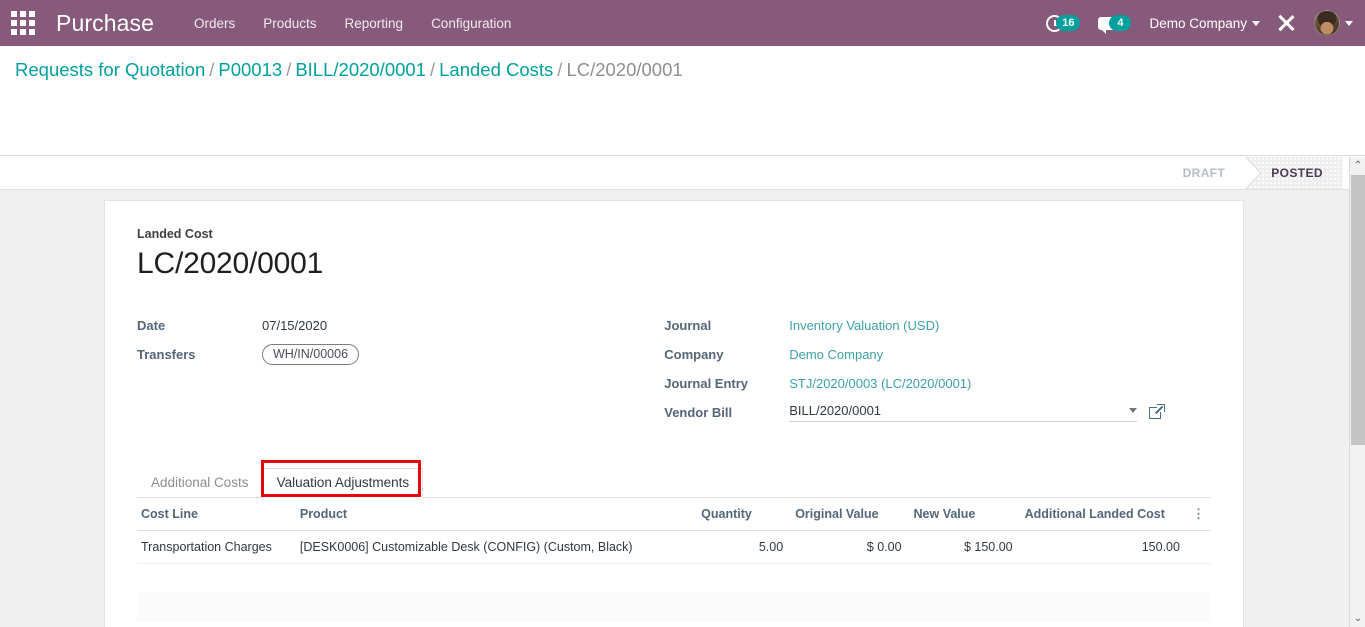  Describe the element at coordinates (496, 69) in the screenshot. I see `breadcrumb-item-landed-costs: Landed Costs` at that location.